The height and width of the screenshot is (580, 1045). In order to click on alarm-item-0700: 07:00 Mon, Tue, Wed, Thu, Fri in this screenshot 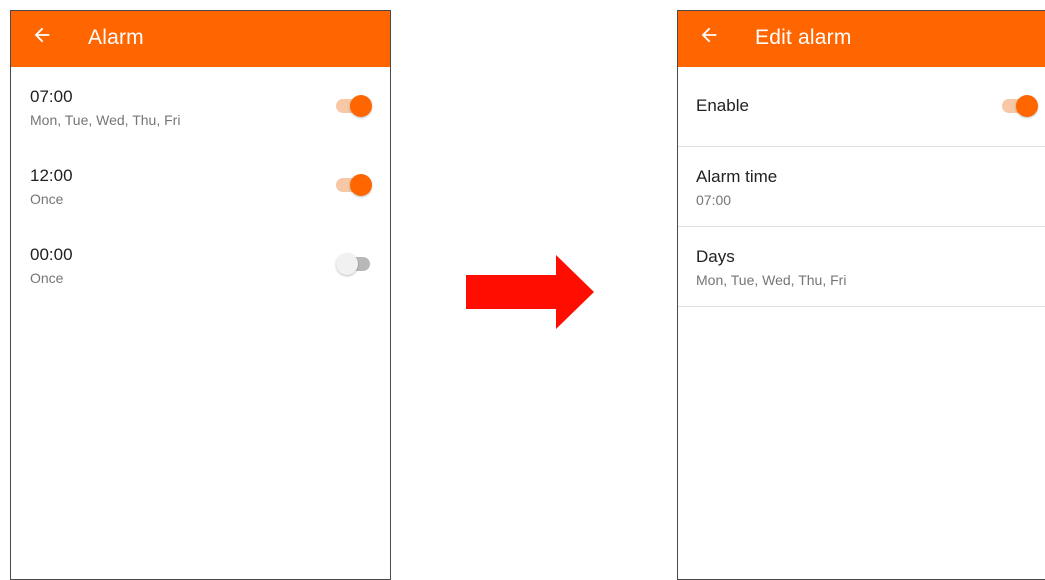, I will do `click(200, 106)`.